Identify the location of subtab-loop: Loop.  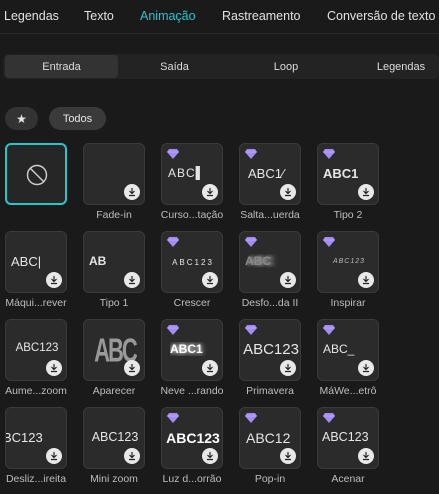
(286, 66).